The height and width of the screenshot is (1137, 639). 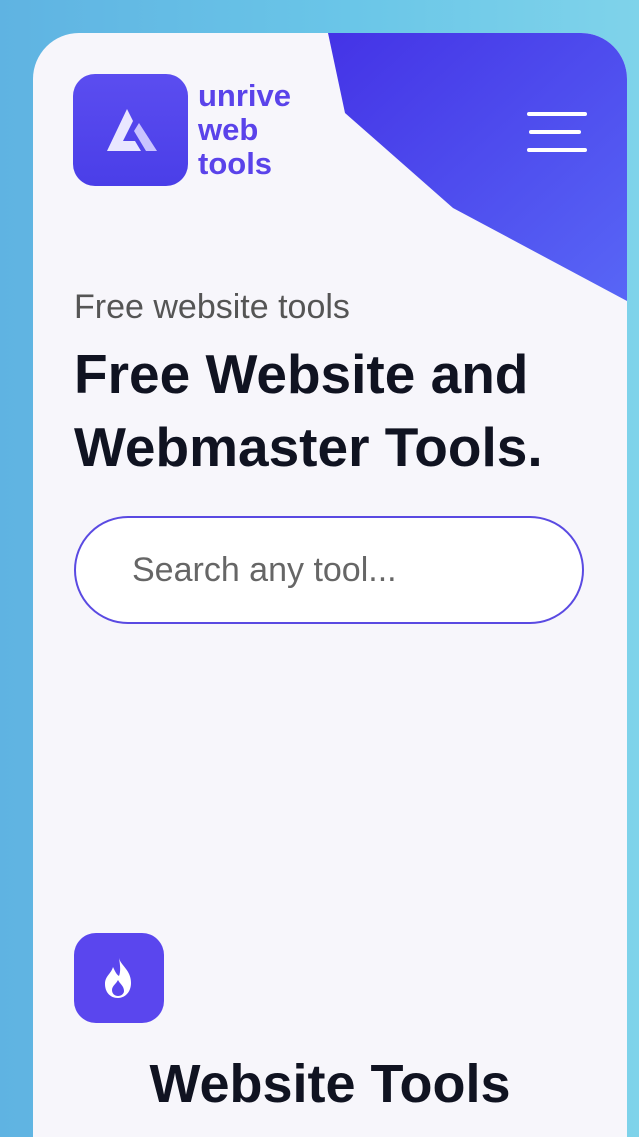 I want to click on section-title: Website Tools, so click(x=330, y=1084).